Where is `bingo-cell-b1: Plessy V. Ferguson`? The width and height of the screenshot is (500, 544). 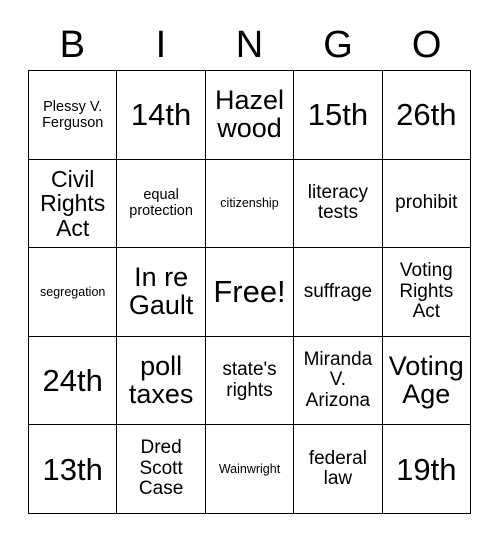
bingo-cell-b1: Plessy V. Ferguson is located at coordinates (73, 115).